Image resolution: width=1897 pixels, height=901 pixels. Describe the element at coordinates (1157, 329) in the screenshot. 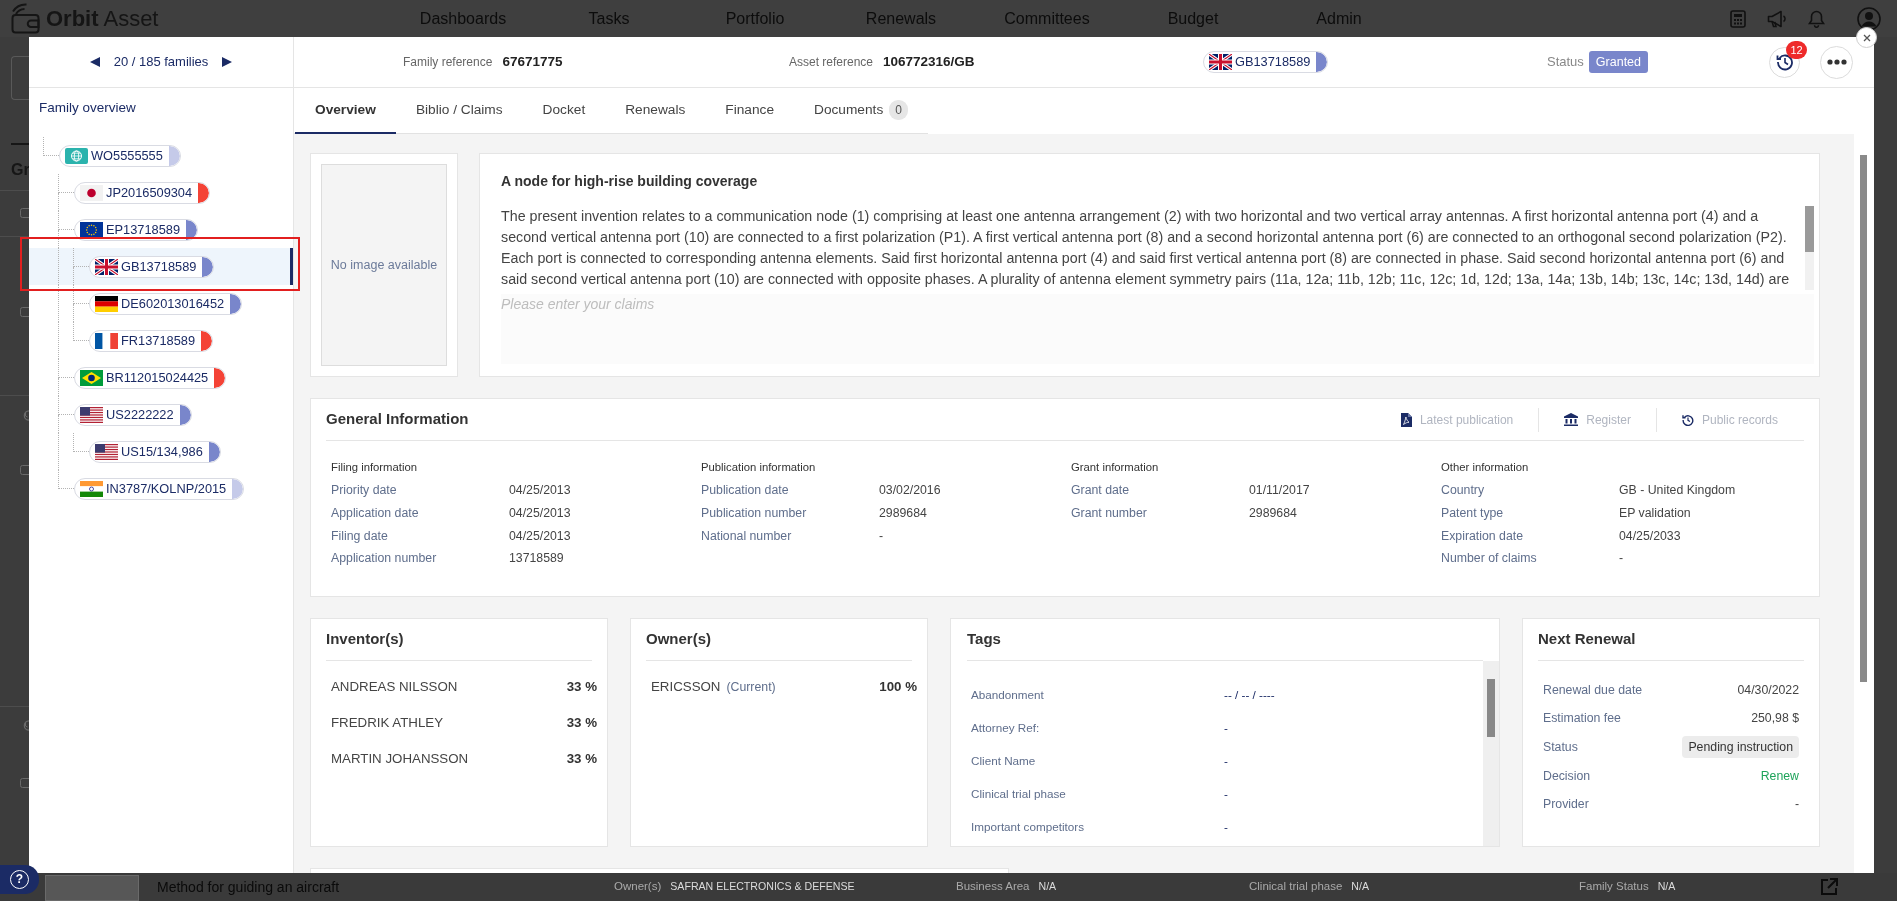

I see `claims-field: Please enter your claims` at that location.